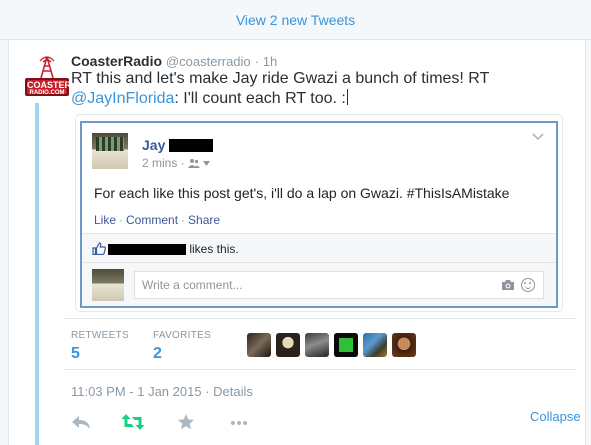 The image size is (591, 445). I want to click on facebook-post-time: 2 mins, so click(160, 163).